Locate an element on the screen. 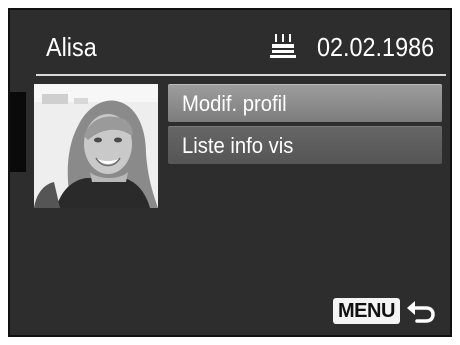 Image resolution: width=460 pixels, height=345 pixels. side-tab-marker is located at coordinates (18, 132).